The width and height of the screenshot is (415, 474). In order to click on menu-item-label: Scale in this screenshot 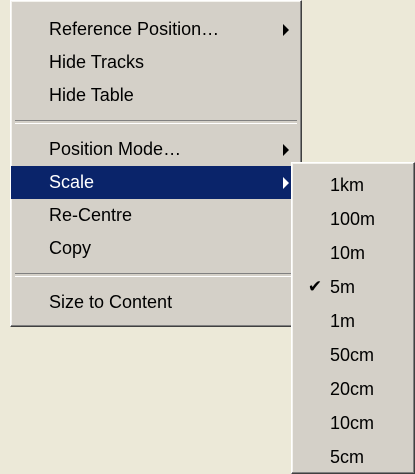, I will do `click(72, 182)`.